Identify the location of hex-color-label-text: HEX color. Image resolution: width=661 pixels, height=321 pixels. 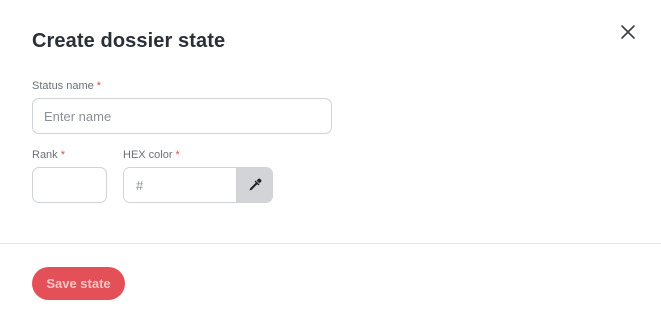
(148, 155).